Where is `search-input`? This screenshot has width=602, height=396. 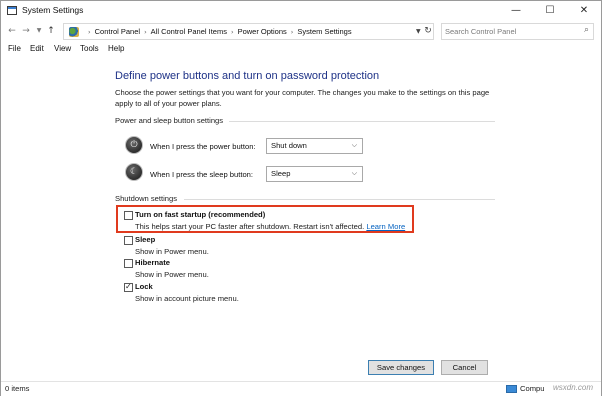 search-input is located at coordinates (510, 31).